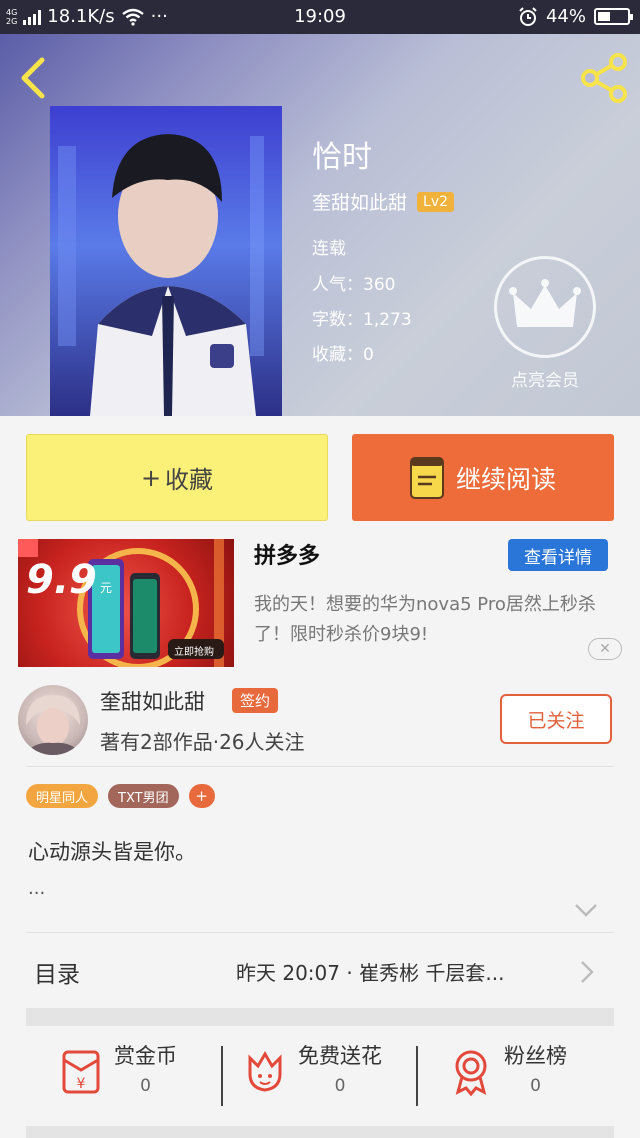 The width and height of the screenshot is (640, 1138). What do you see at coordinates (506, 1072) in the screenshot?
I see `fan-ranking-button: 粉丝榜 0` at bounding box center [506, 1072].